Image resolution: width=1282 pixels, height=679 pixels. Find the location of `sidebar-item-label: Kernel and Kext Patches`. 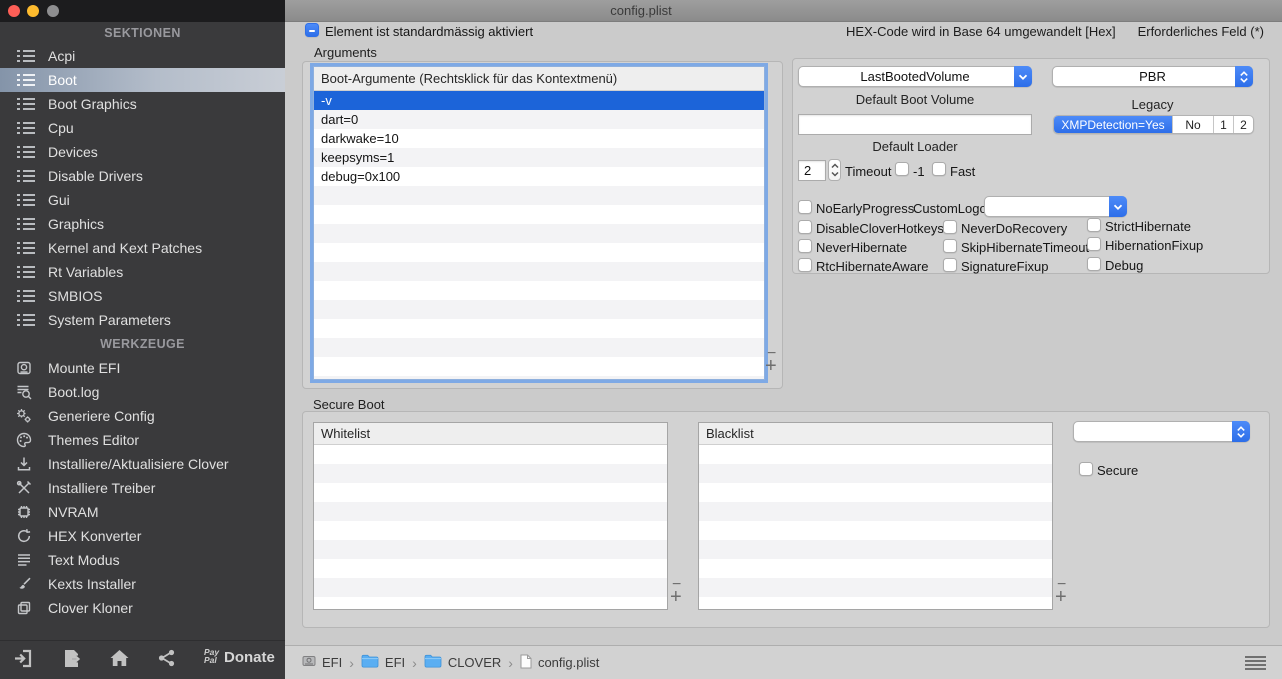

sidebar-item-label: Kernel and Kext Patches is located at coordinates (125, 248).